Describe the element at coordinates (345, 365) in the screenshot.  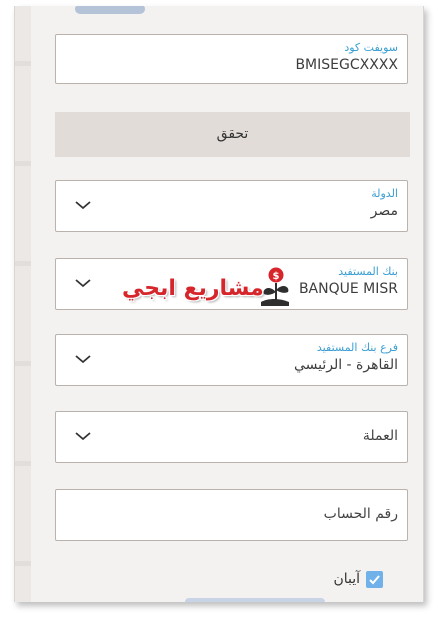
I see `bank-branch-value: القاهرة - الرئيسي` at that location.